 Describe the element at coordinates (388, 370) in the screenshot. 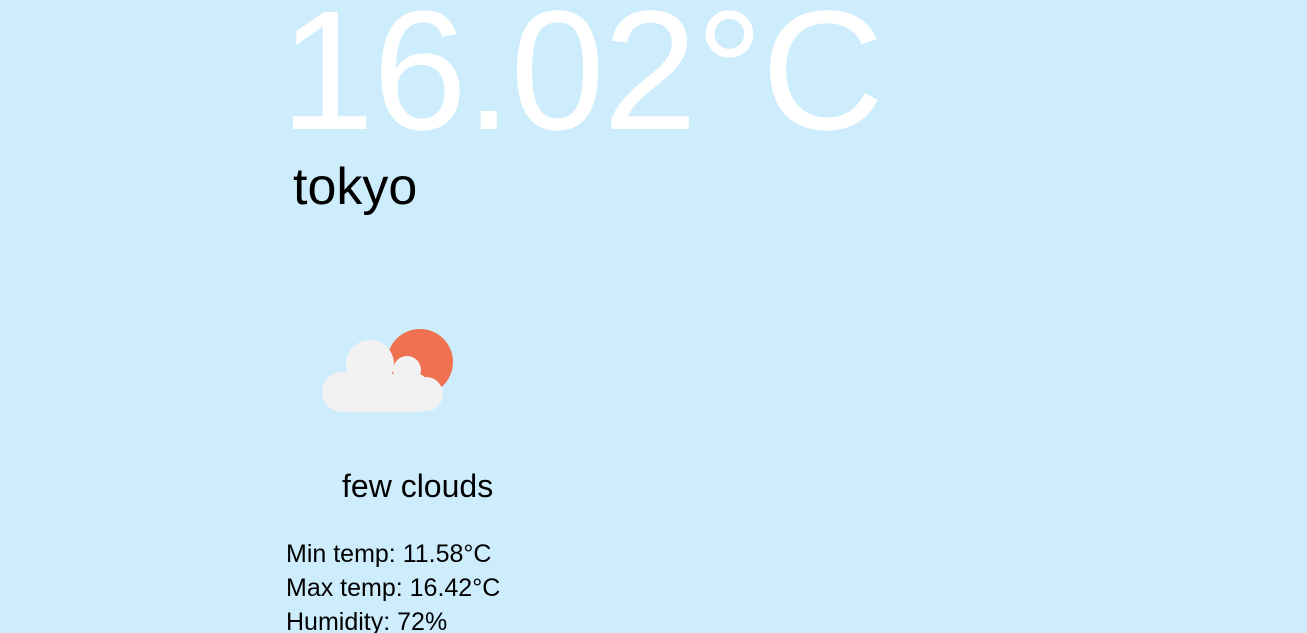

I see `few-clouds-icon` at that location.